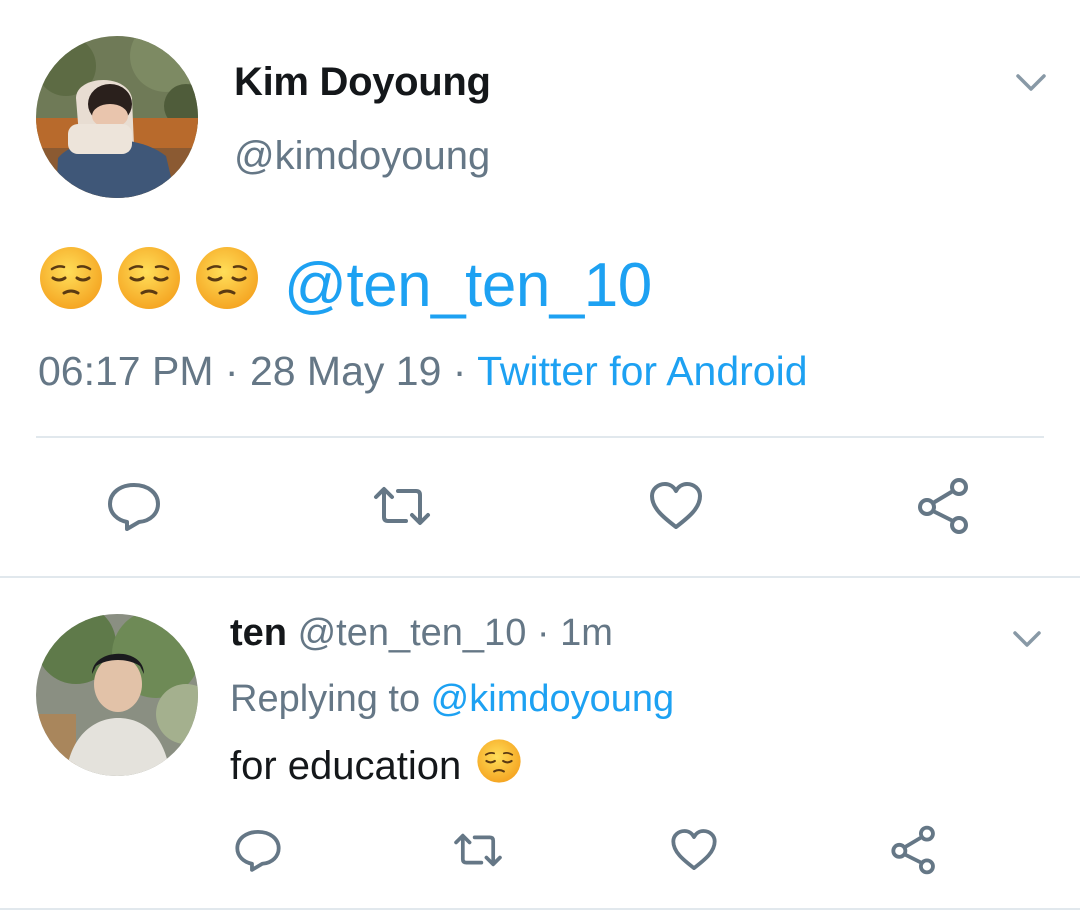  Describe the element at coordinates (117, 117) in the screenshot. I see `avatar-kim-doyoung` at that location.